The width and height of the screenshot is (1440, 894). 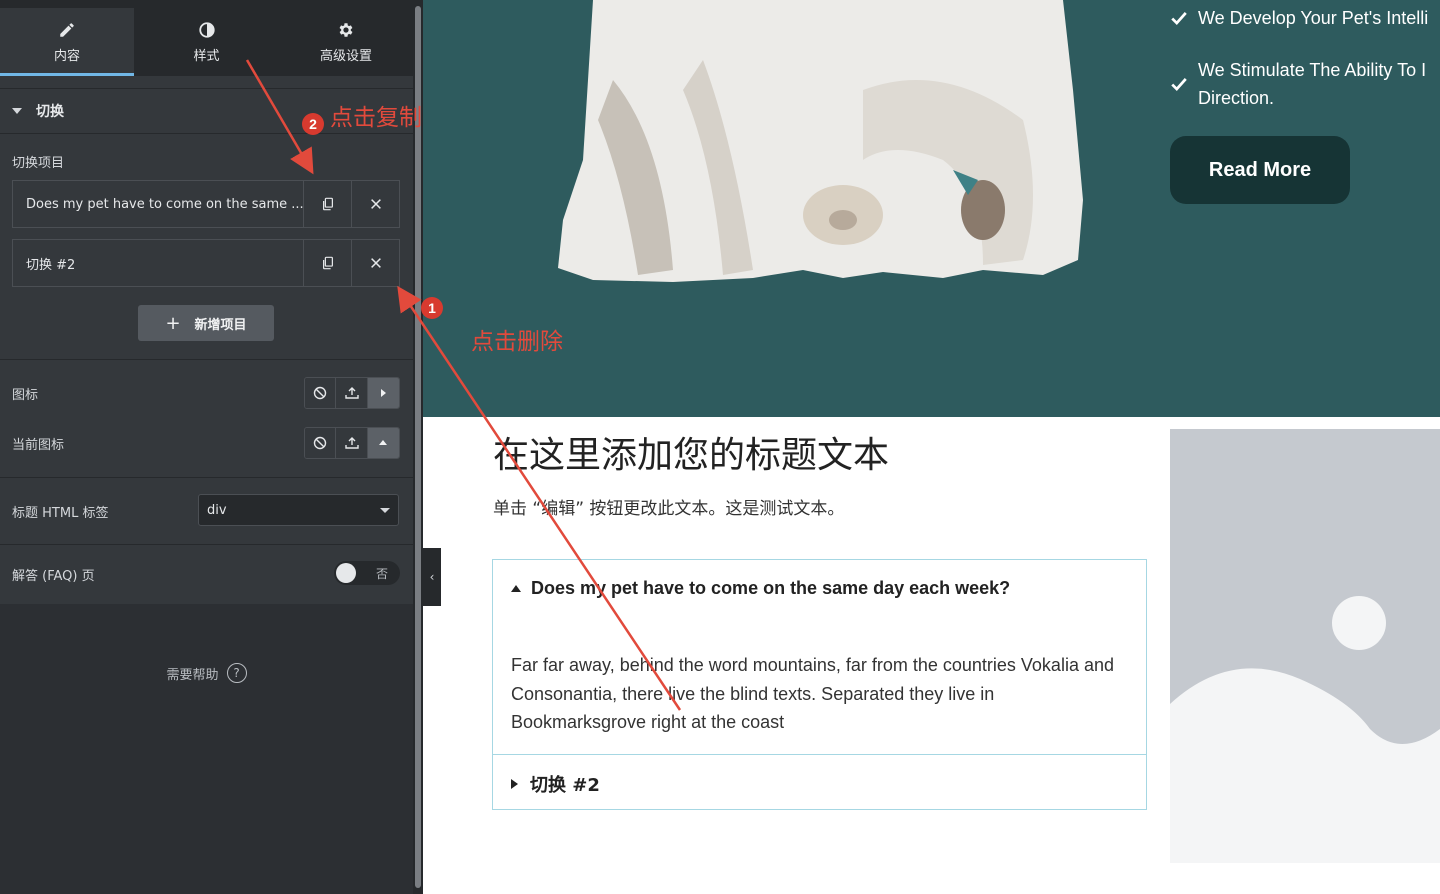 I want to click on icon-chooser, so click(x=352, y=393).